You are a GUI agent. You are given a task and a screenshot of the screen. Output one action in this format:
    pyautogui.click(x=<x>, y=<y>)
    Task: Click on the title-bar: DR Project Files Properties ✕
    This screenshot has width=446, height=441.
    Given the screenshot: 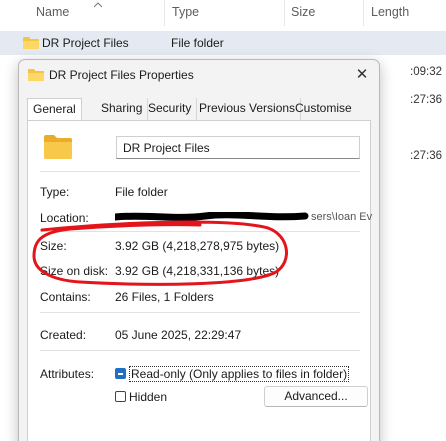 What is the action you would take?
    pyautogui.click(x=199, y=75)
    